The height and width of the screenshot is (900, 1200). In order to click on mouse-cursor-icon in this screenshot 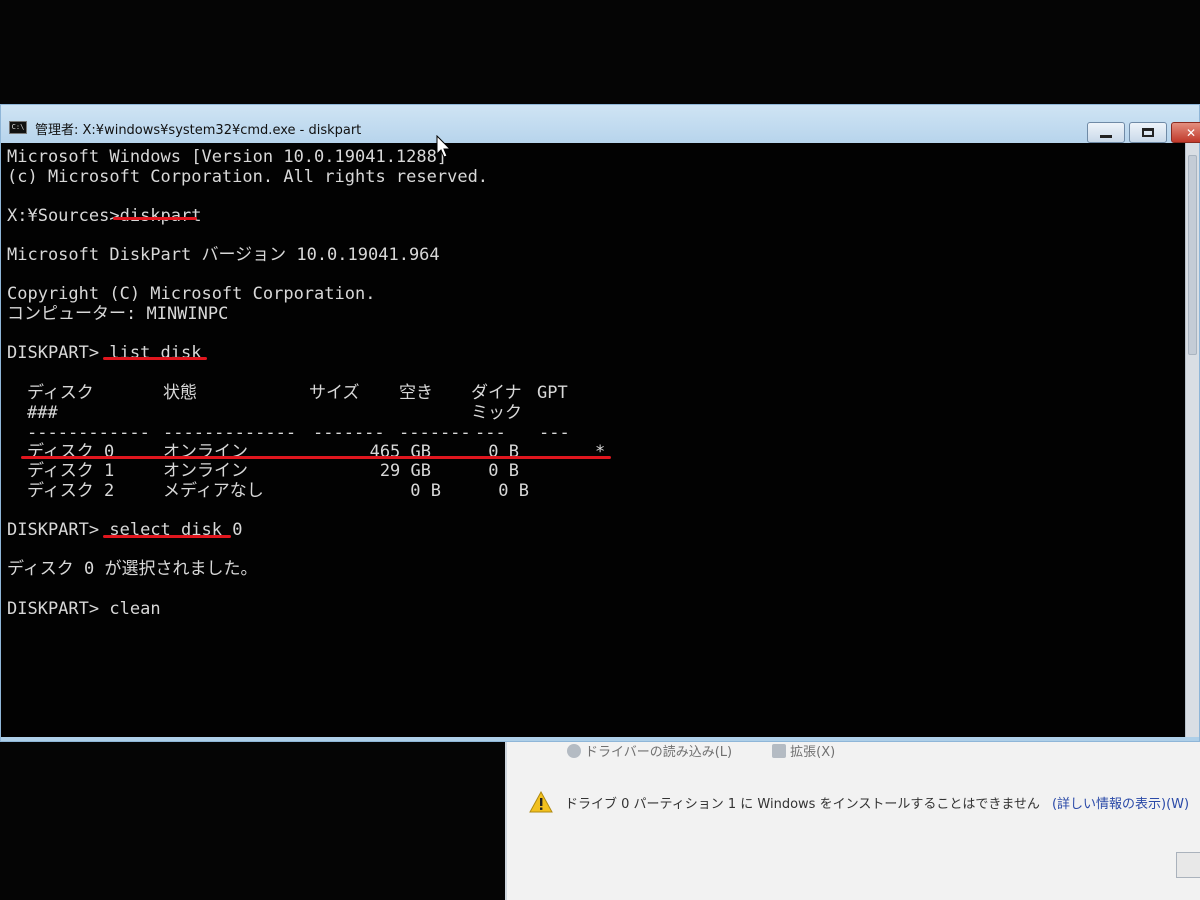, I will do `click(444, 148)`.